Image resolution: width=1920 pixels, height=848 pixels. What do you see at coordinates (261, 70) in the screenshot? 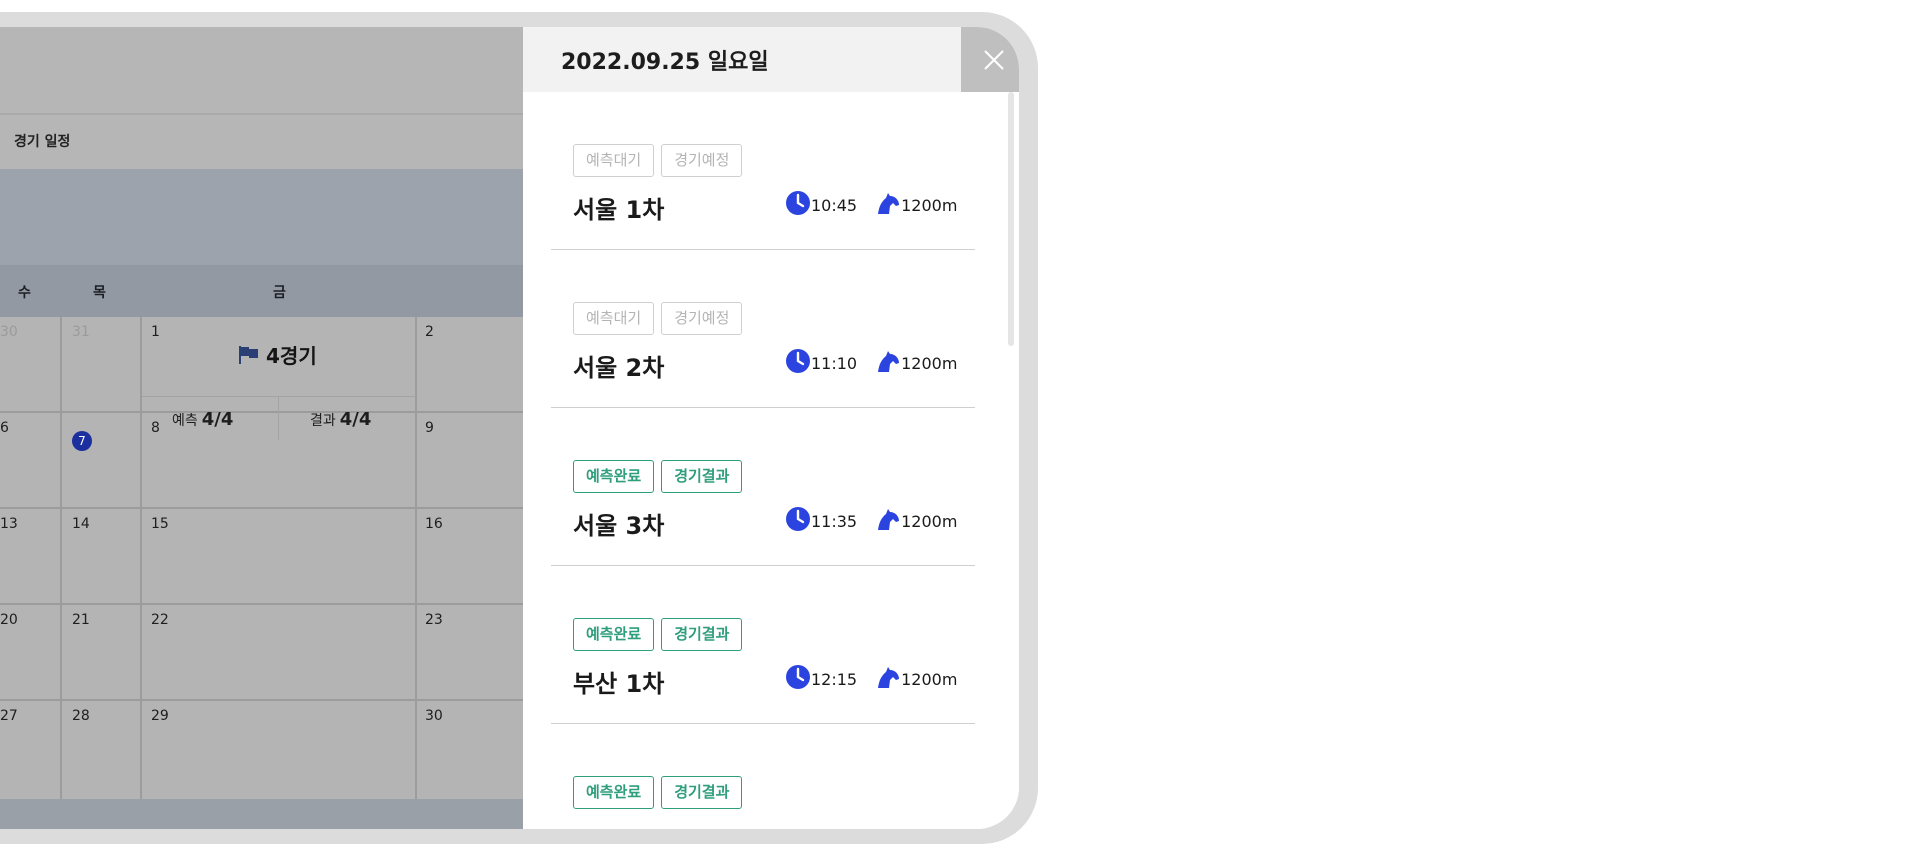
I see `header-area` at bounding box center [261, 70].